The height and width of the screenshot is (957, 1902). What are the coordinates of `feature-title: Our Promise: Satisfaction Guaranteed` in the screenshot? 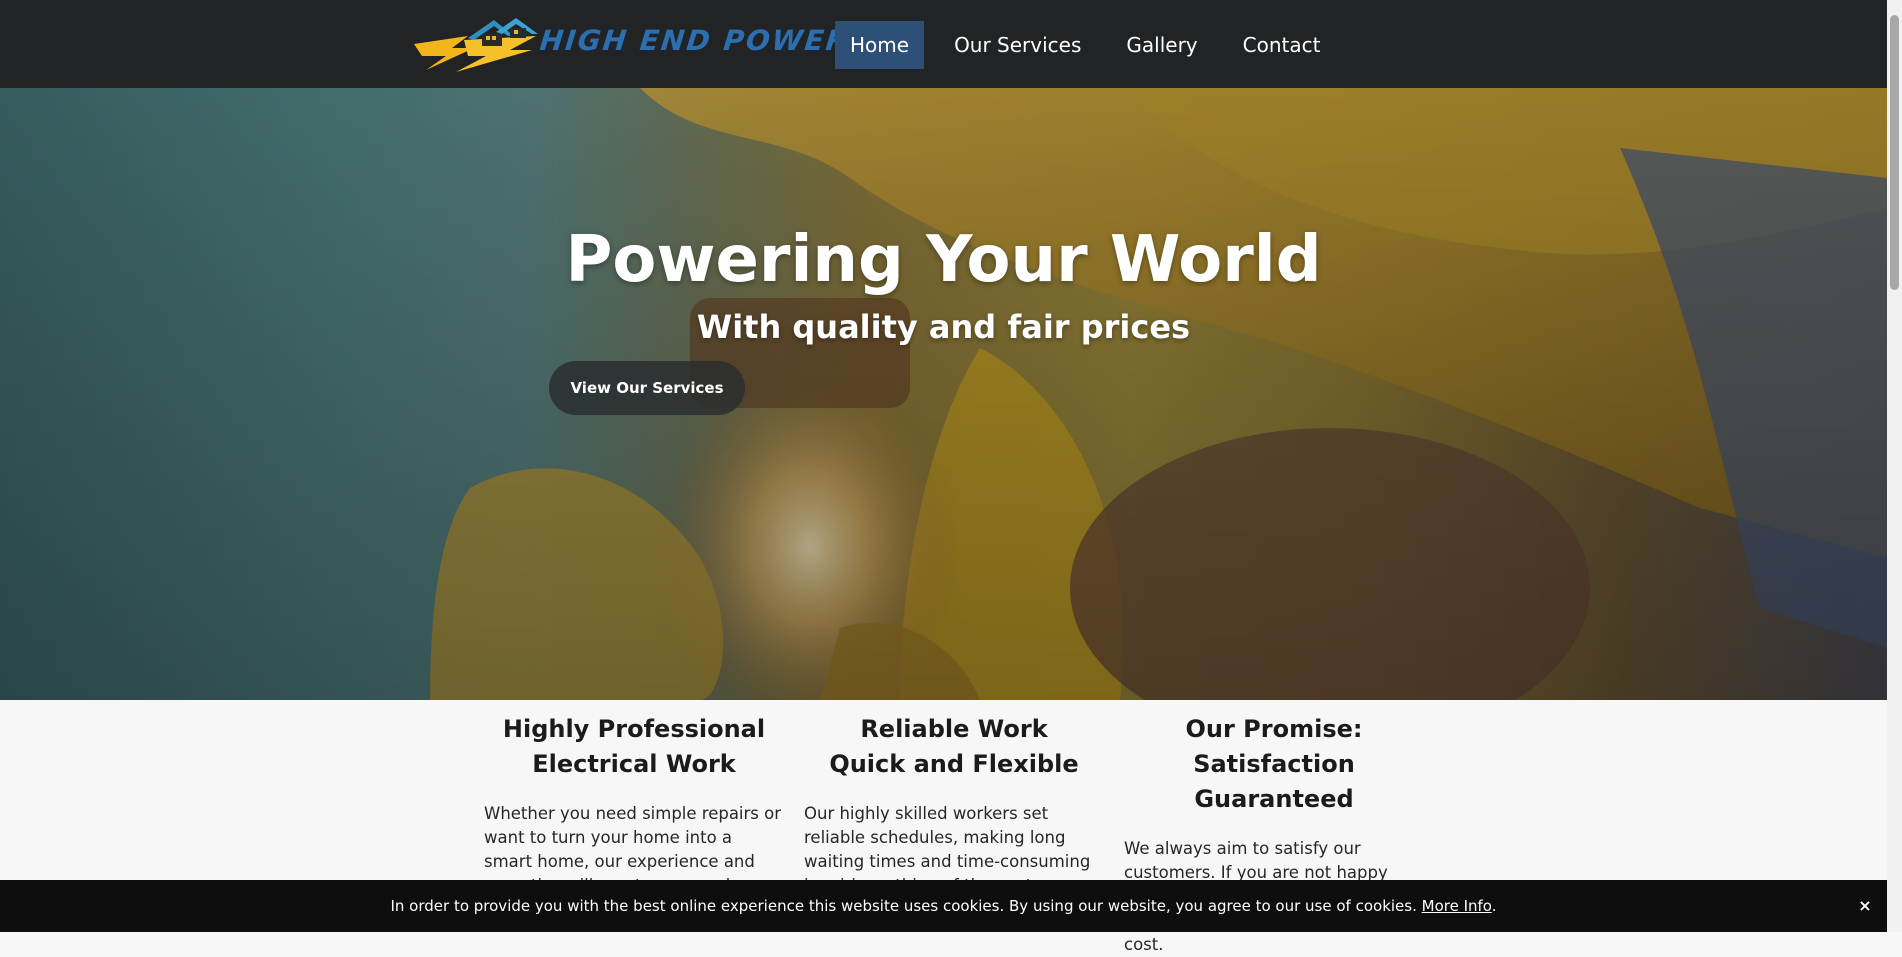 It's located at (1274, 764).